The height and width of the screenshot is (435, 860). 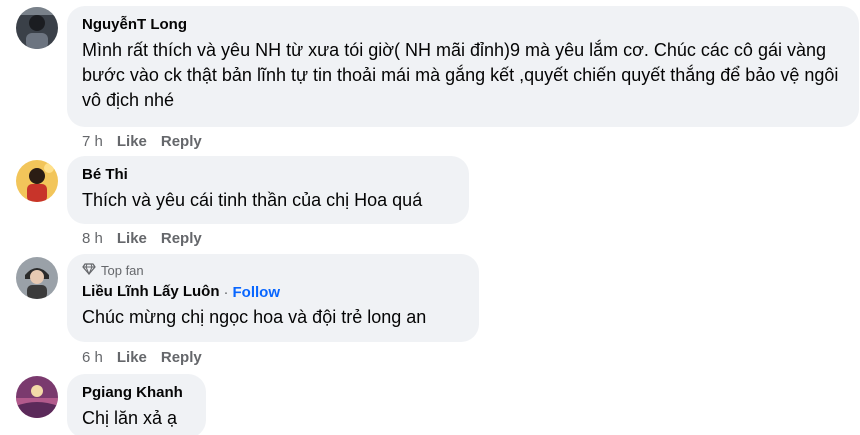 I want to click on author-name: Pgiang Khanh, so click(x=136, y=393).